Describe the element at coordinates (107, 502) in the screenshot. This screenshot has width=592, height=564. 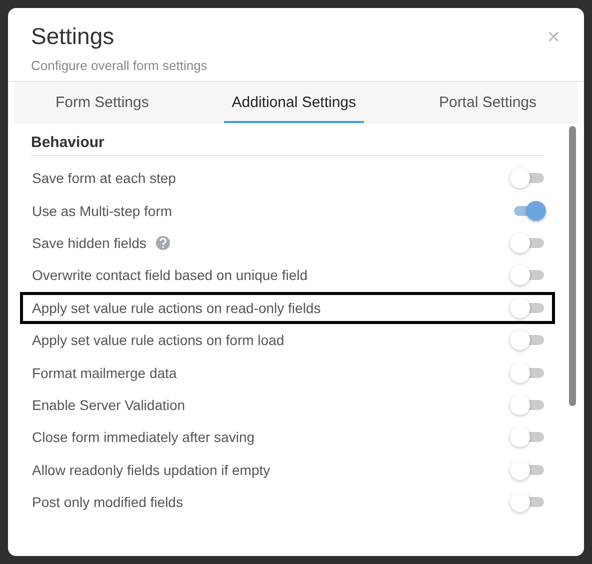
I see `setting-label: Post only modified fields` at that location.